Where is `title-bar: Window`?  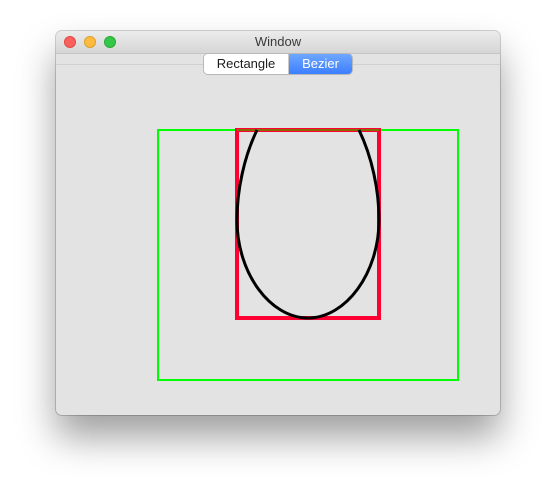
title-bar: Window is located at coordinates (278, 42).